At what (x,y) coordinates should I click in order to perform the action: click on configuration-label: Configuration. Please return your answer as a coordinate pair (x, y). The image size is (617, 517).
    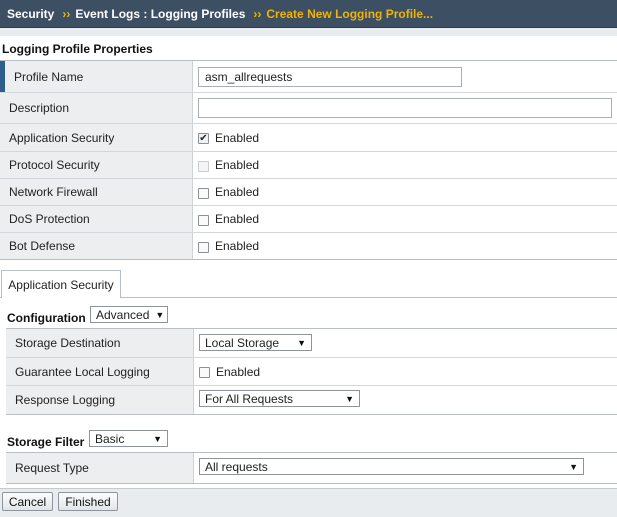
    Looking at the image, I should click on (46, 318).